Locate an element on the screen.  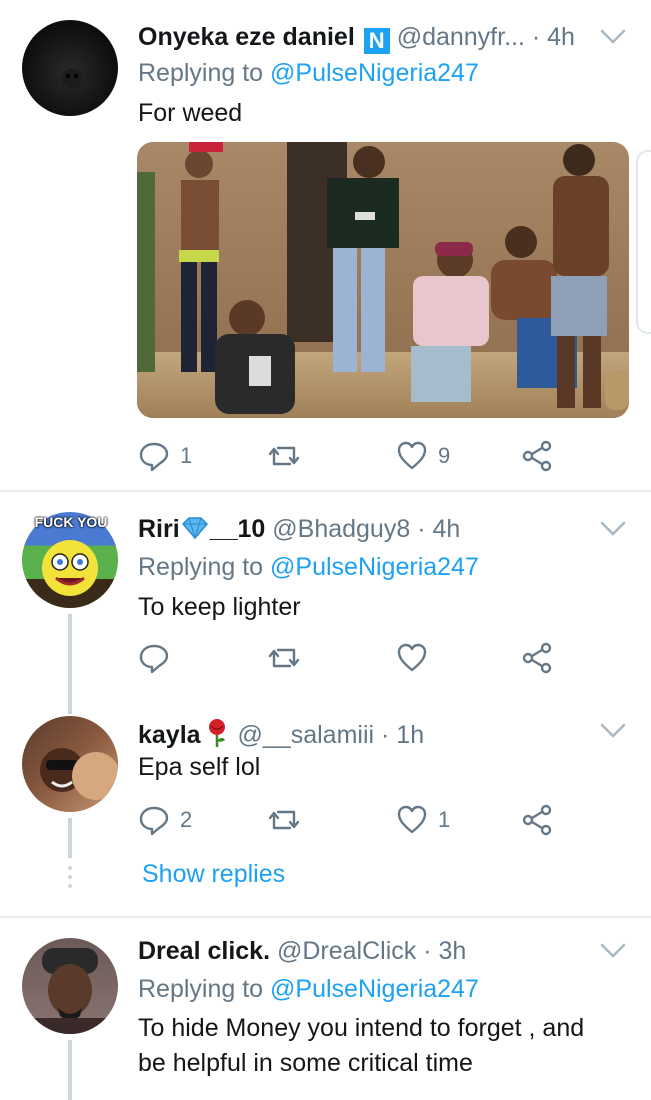
reply-button is located at coordinates (159, 658).